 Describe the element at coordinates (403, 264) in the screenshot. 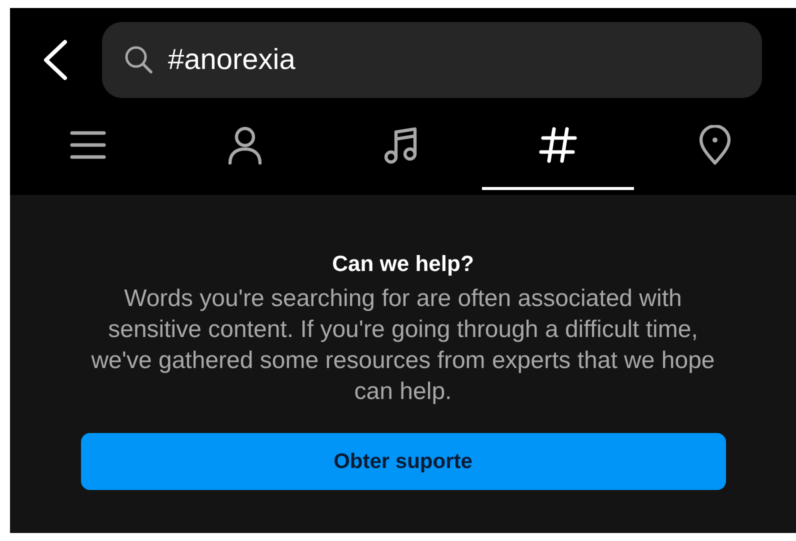

I see `notice-title: Can we help?` at that location.